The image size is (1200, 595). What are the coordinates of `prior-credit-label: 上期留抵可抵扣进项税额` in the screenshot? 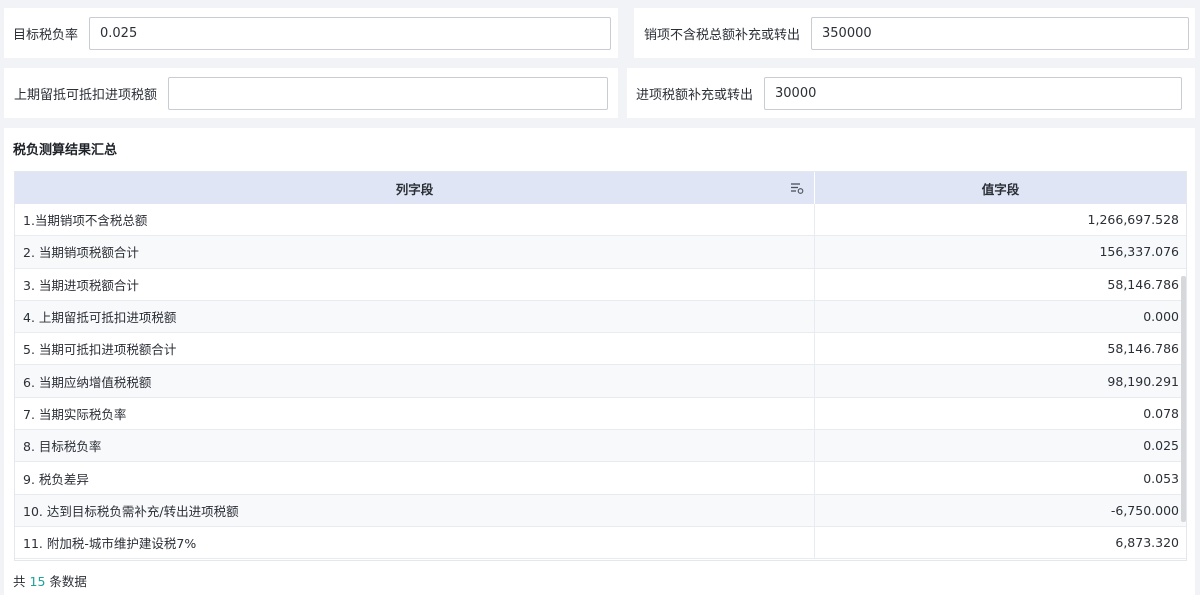 It's located at (86, 95).